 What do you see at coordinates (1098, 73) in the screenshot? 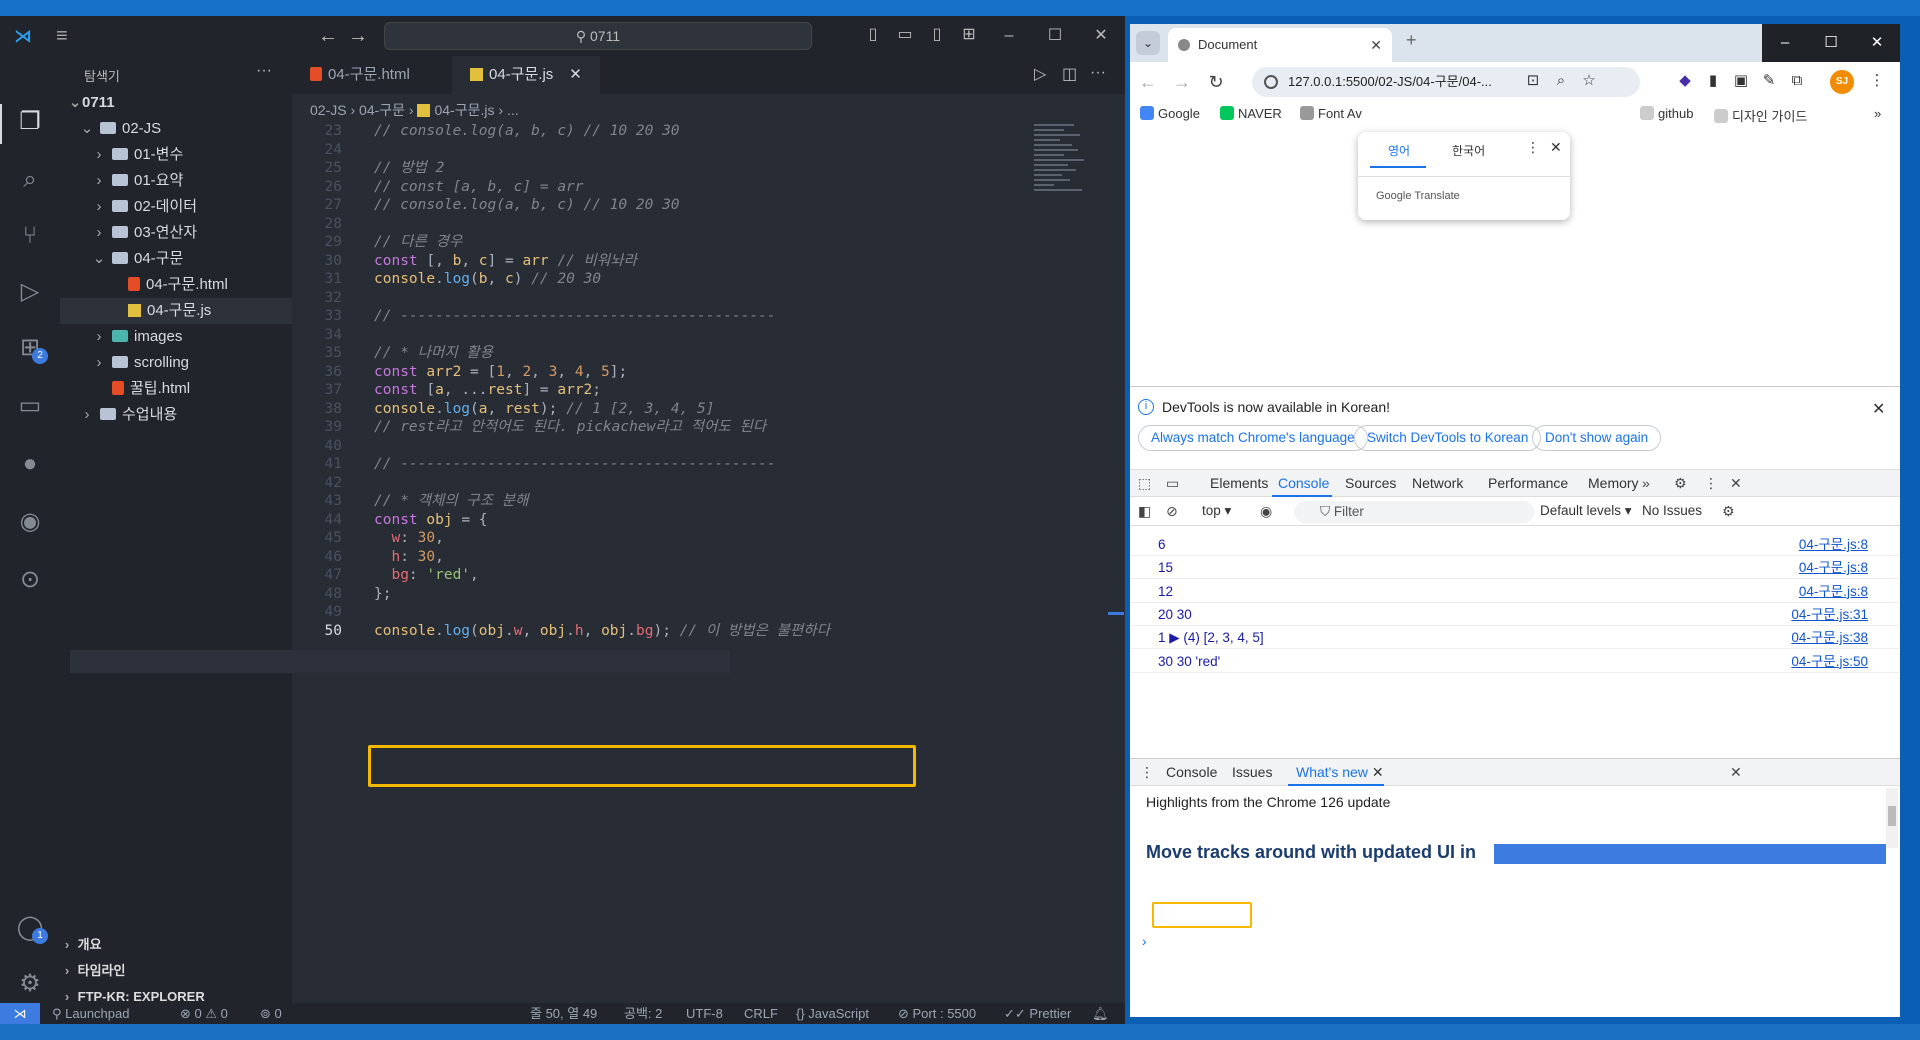
I see `editor-more-icon: ···` at bounding box center [1098, 73].